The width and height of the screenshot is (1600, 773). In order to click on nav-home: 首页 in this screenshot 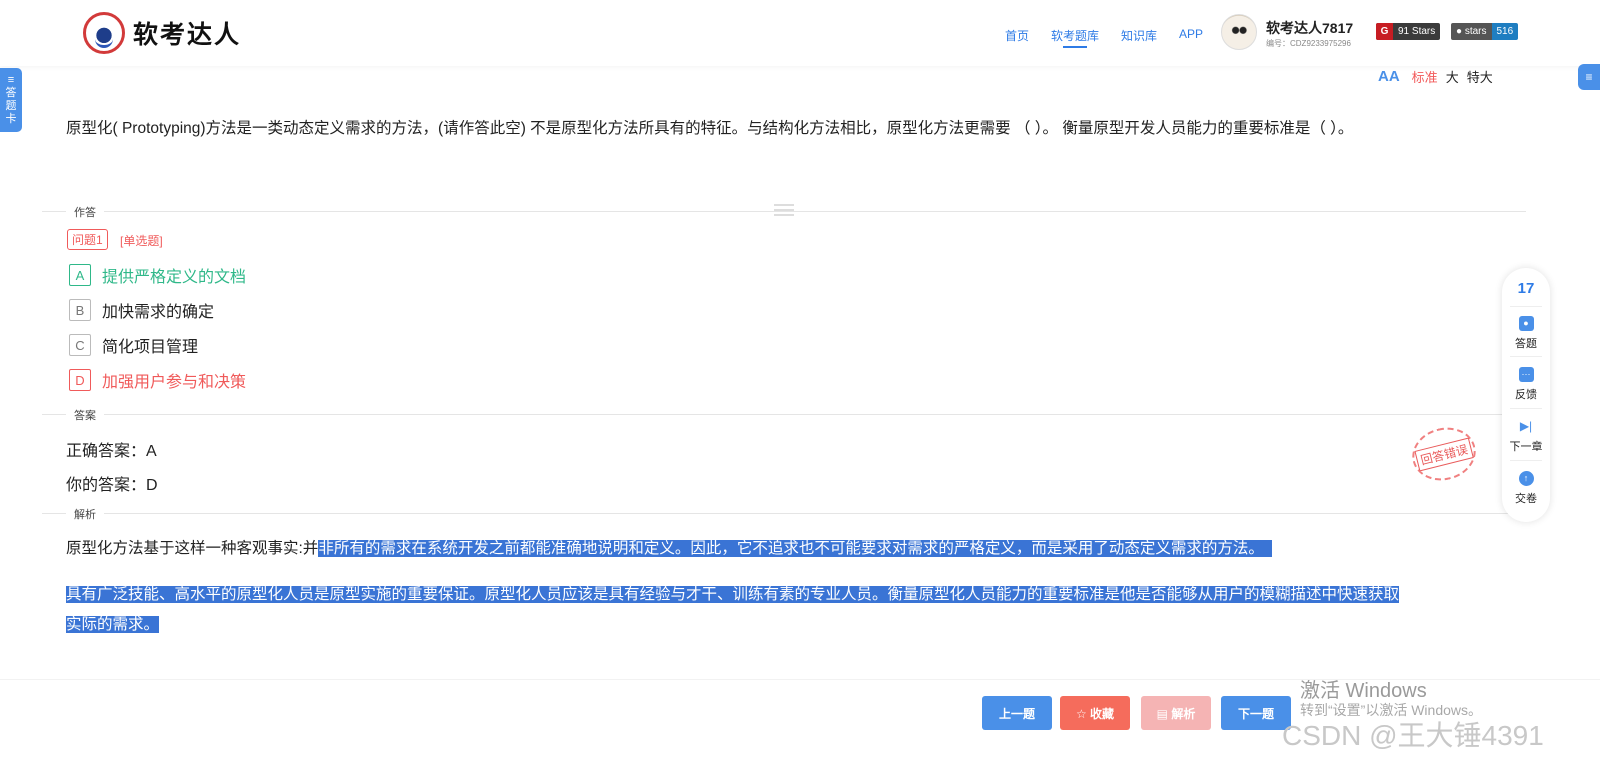, I will do `click(1017, 35)`.